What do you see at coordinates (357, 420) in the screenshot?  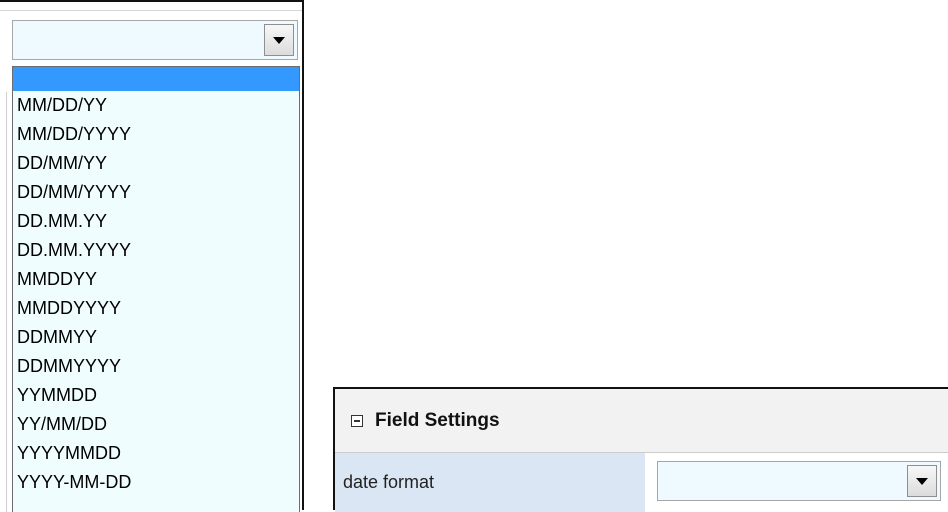 I see `collapse-icon` at bounding box center [357, 420].